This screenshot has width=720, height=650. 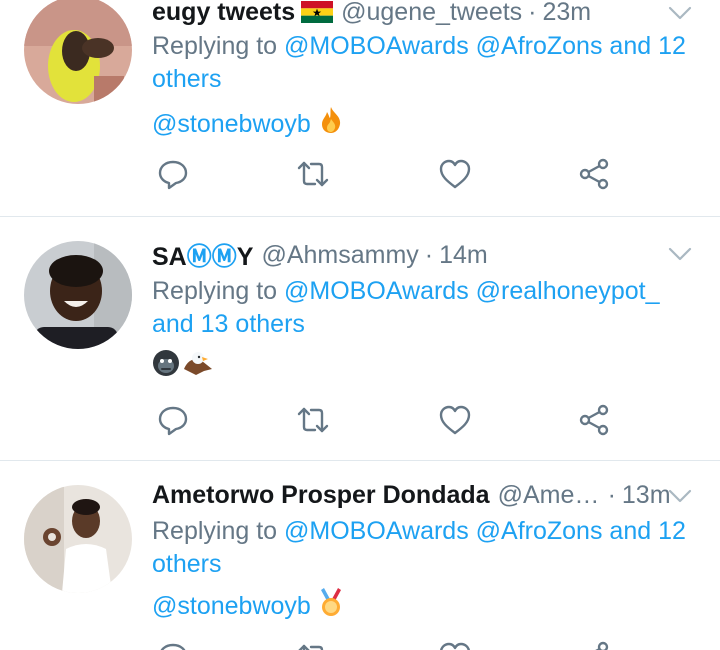 What do you see at coordinates (245, 257) in the screenshot?
I see `display-name-part: Y` at bounding box center [245, 257].